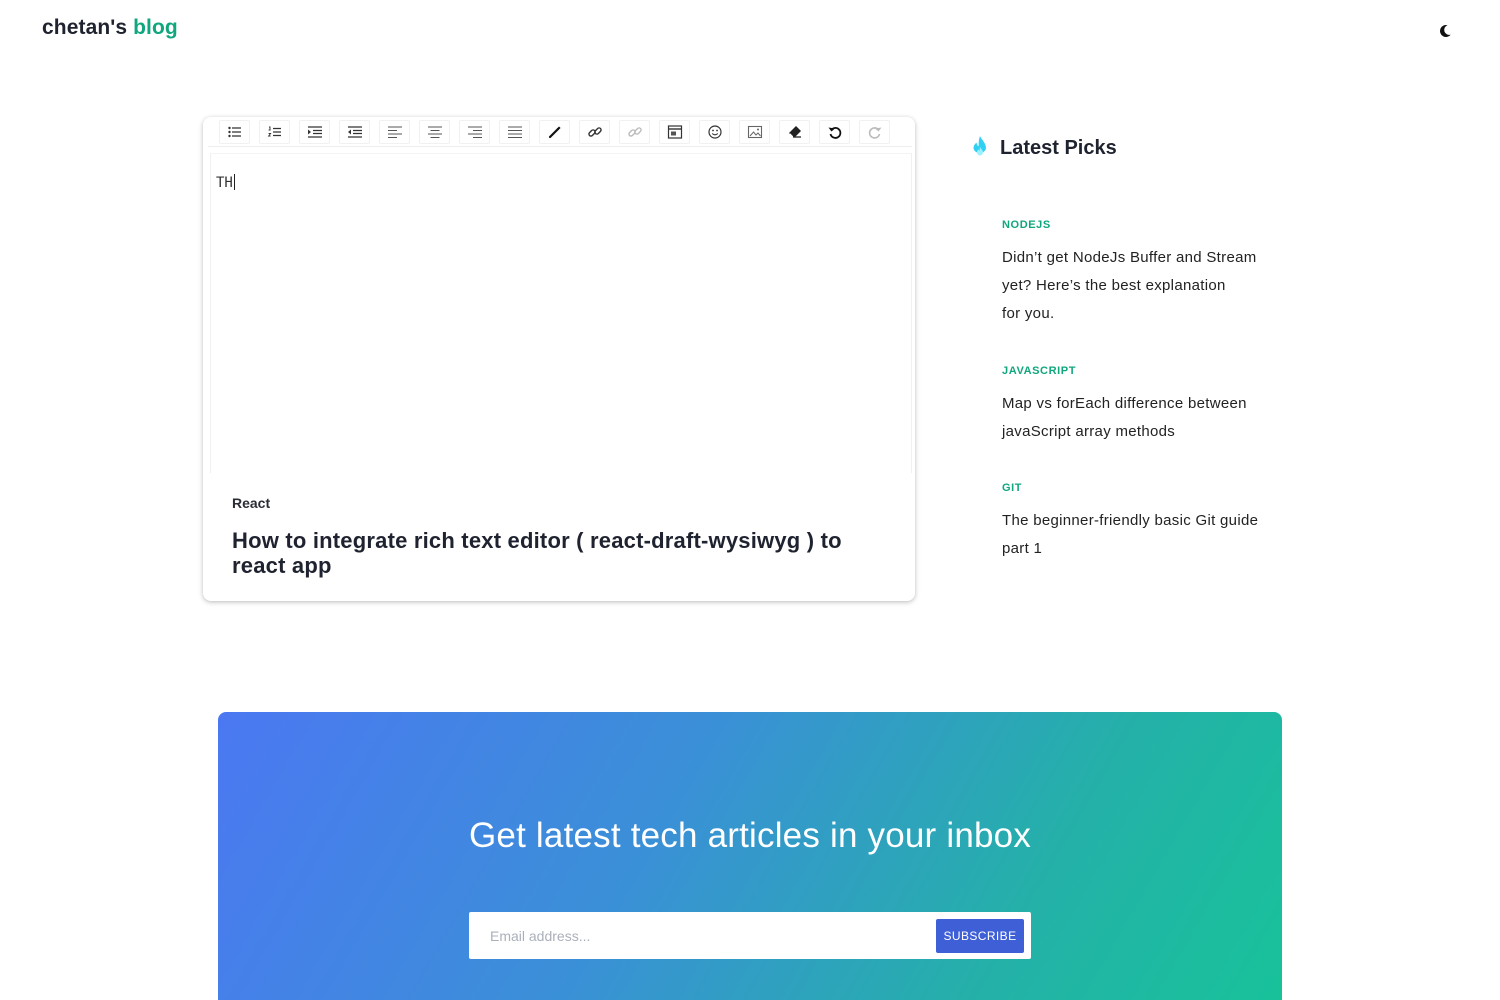  I want to click on image-button, so click(754, 131).